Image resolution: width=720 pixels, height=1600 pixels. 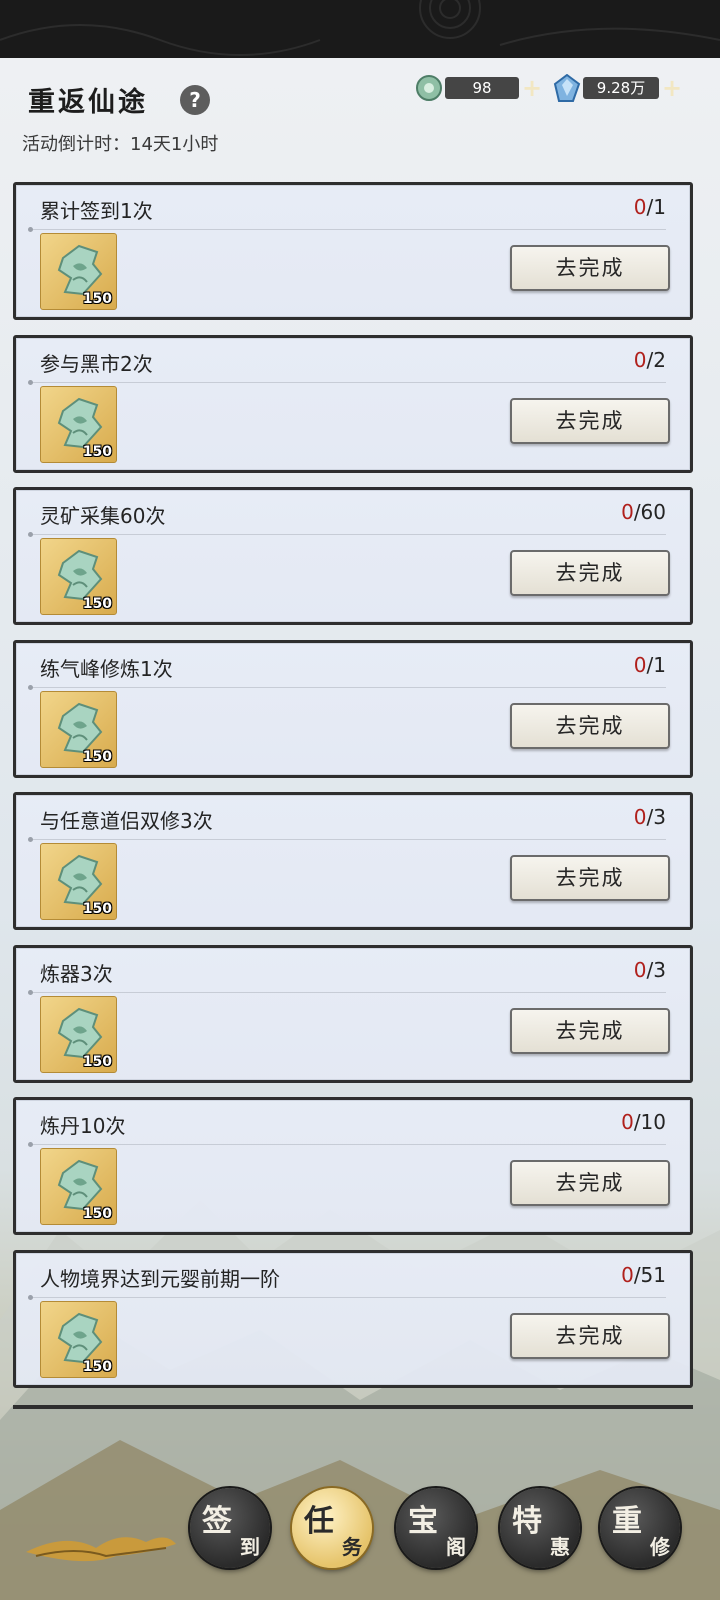 I want to click on task-name: 炼器3次, so click(x=76, y=974).